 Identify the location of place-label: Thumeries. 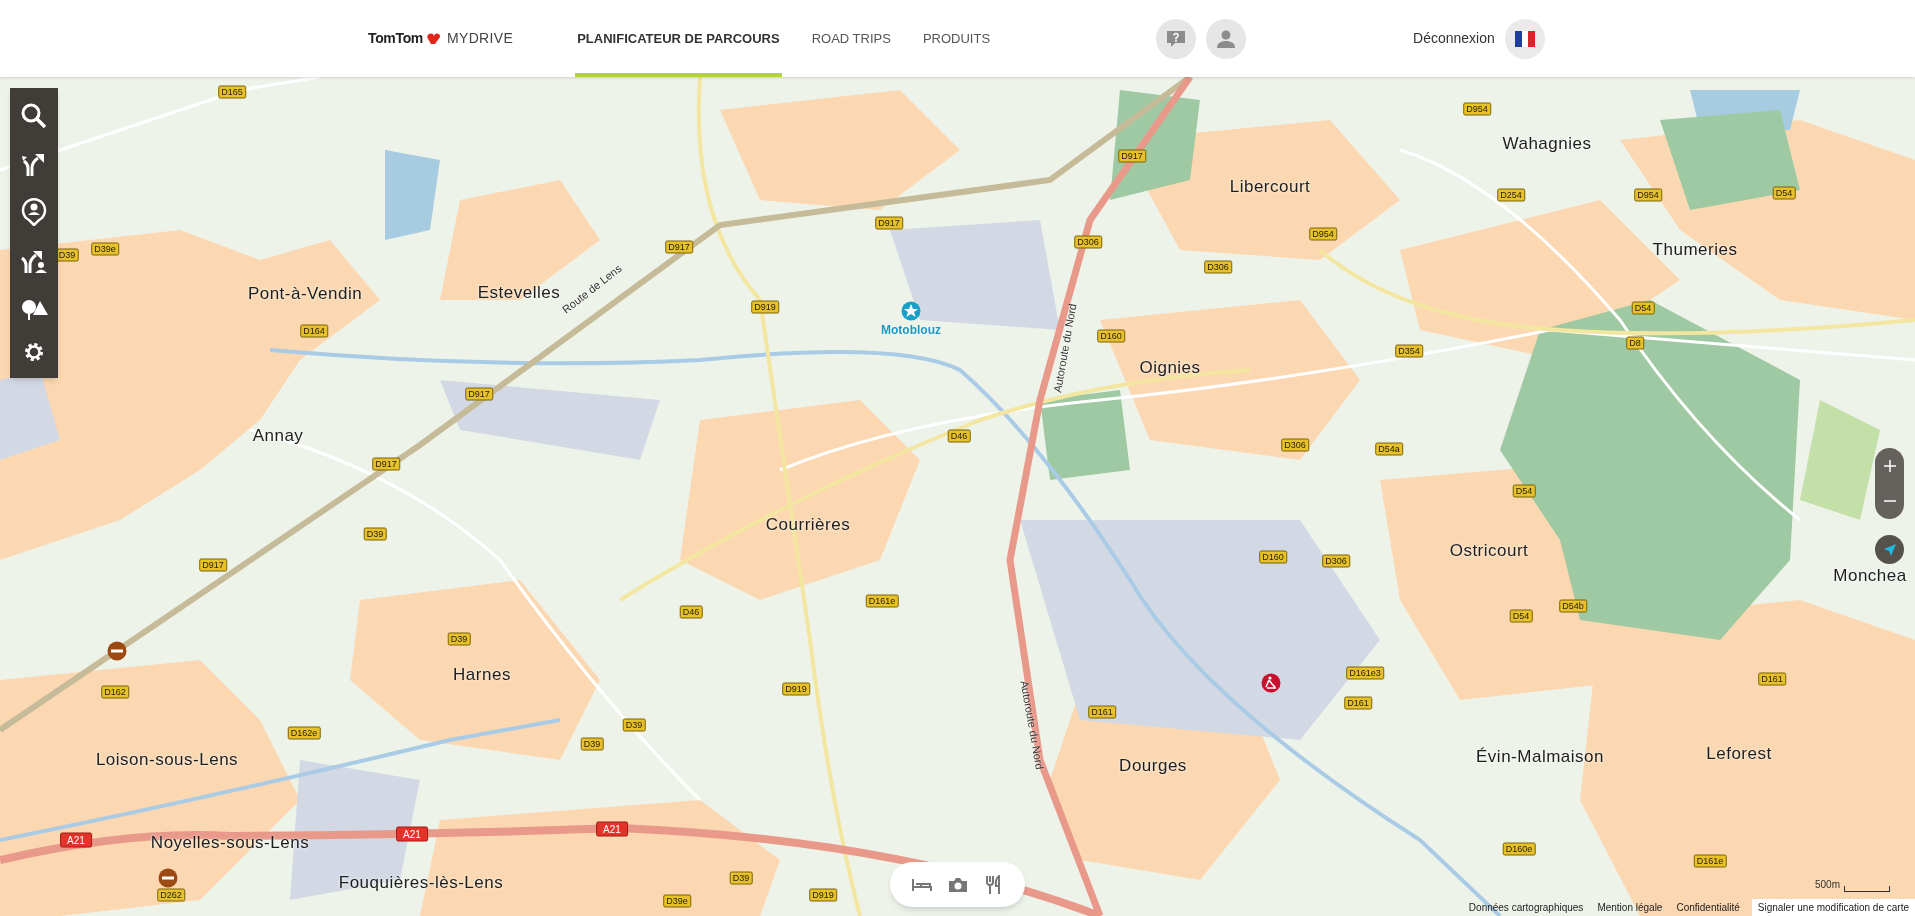
(1695, 250).